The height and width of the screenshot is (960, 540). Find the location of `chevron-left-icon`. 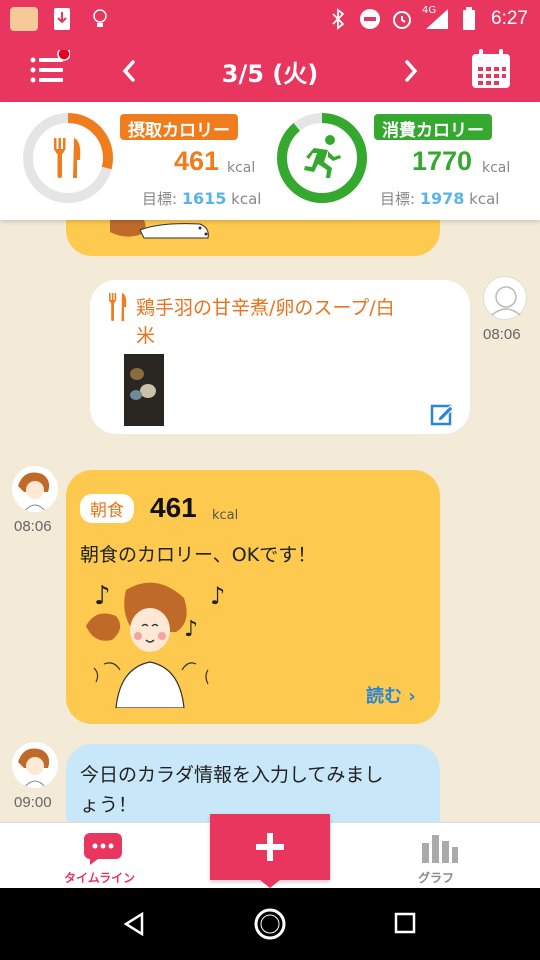

chevron-left-icon is located at coordinates (128, 71).